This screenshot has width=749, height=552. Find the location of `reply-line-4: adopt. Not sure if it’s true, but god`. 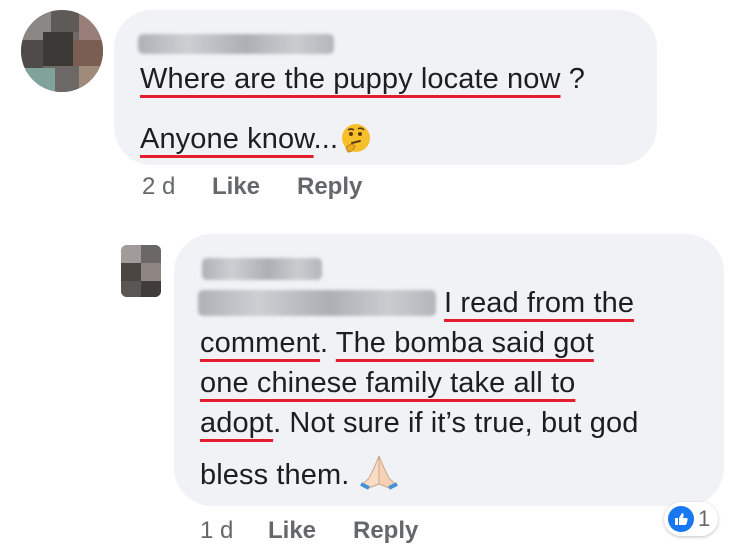

reply-line-4: adopt. Not sure if it’s true, but god is located at coordinates (419, 423).